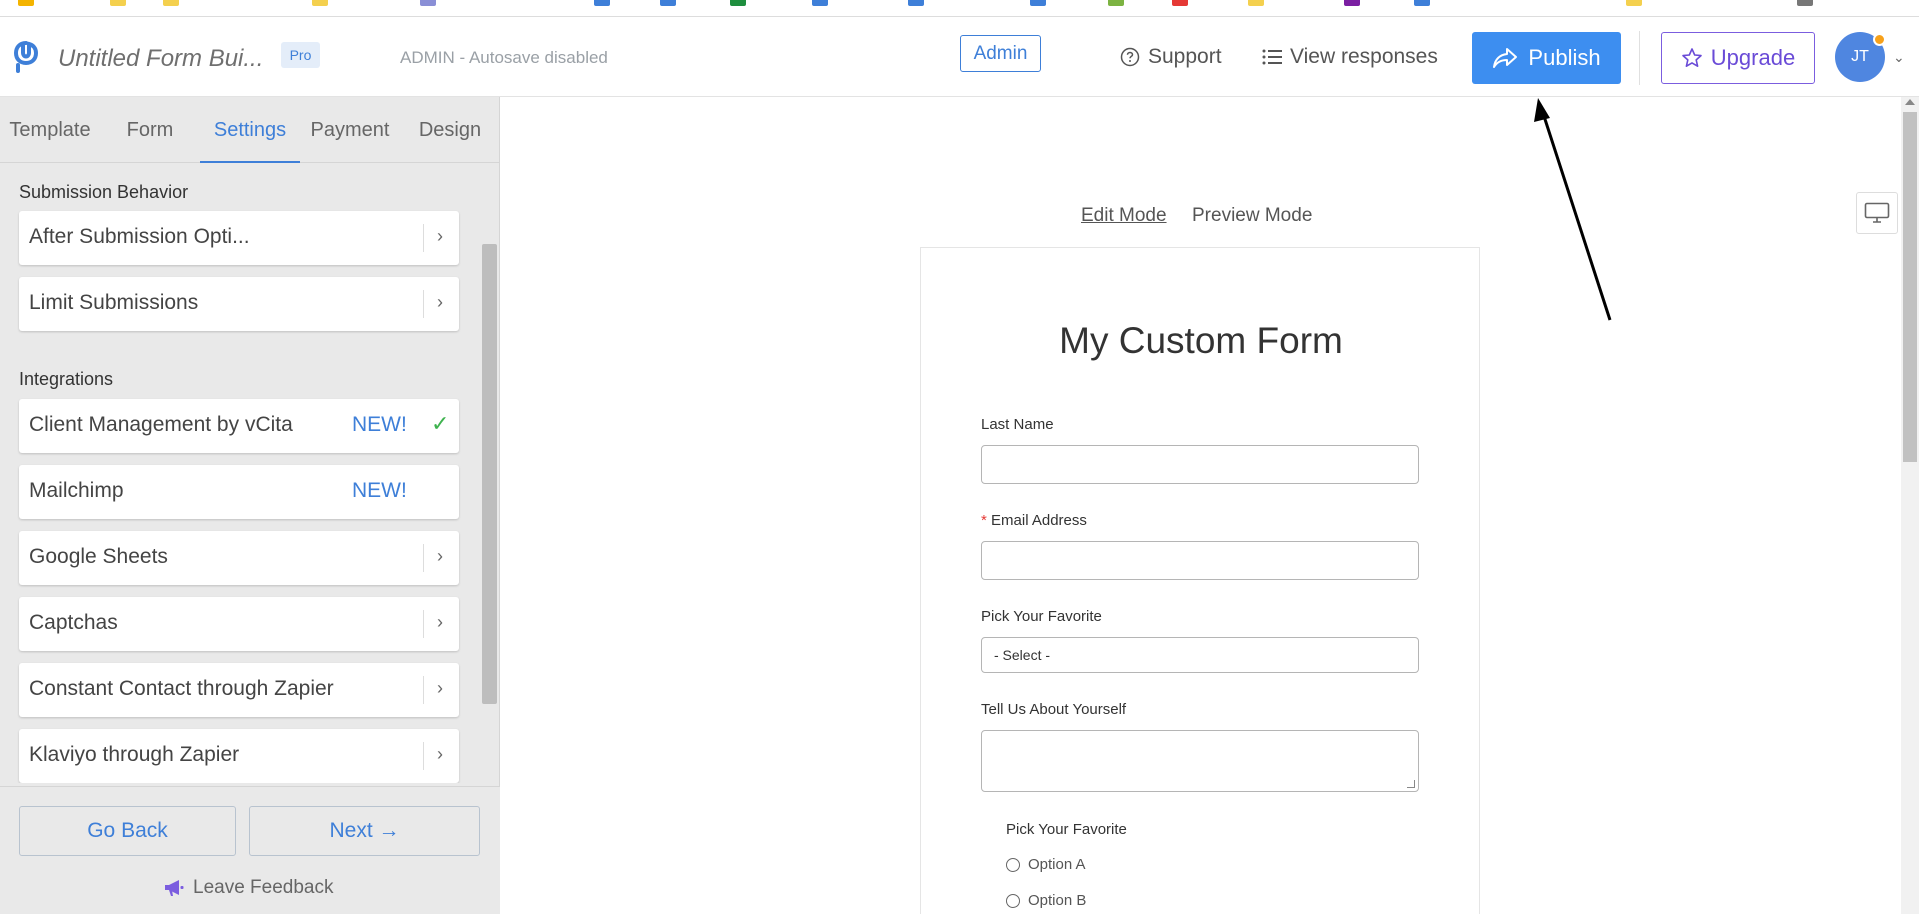 This screenshot has height=914, width=1919. What do you see at coordinates (114, 302) in the screenshot?
I see `settings-item-label: Limit Submissions` at bounding box center [114, 302].